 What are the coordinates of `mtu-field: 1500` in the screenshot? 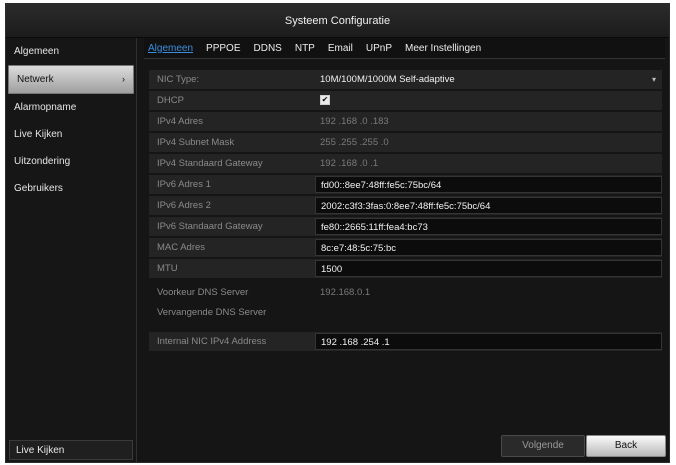 It's located at (488, 268).